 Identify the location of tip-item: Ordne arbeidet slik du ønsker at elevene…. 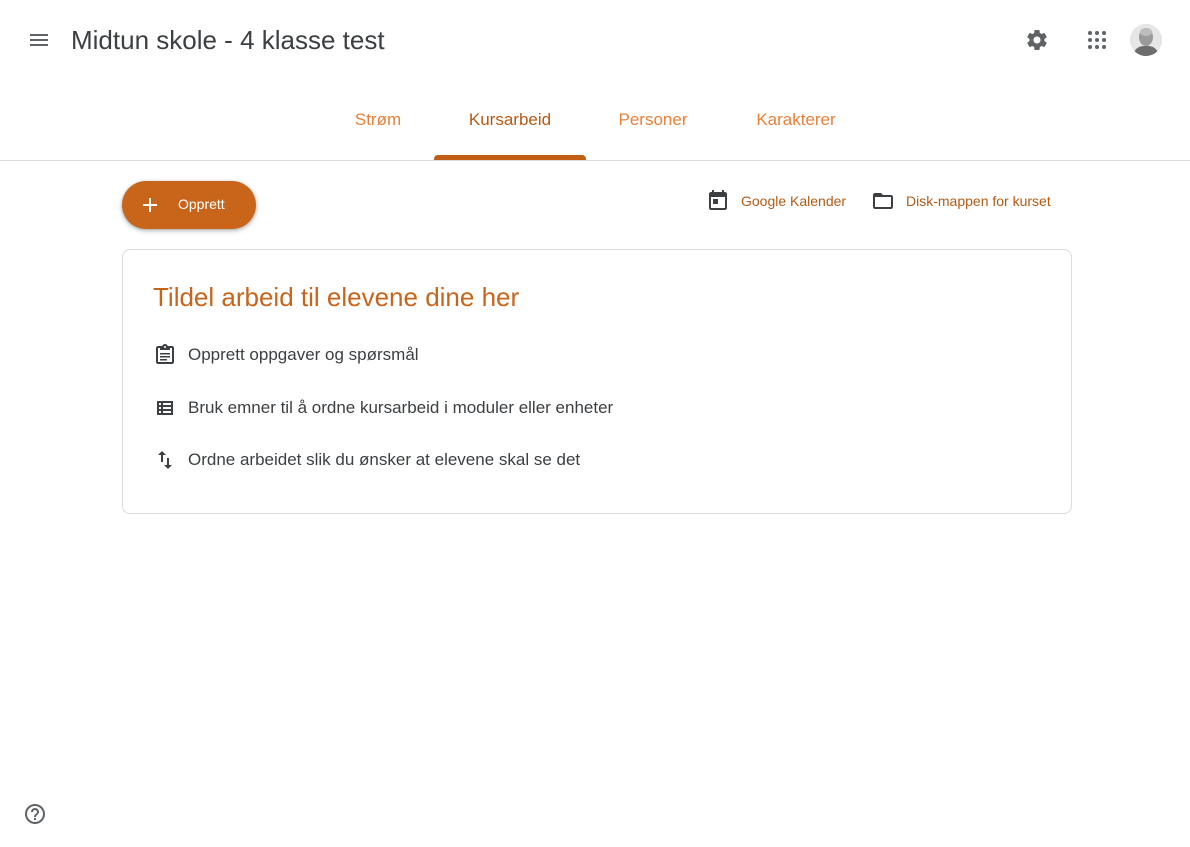
(366, 460).